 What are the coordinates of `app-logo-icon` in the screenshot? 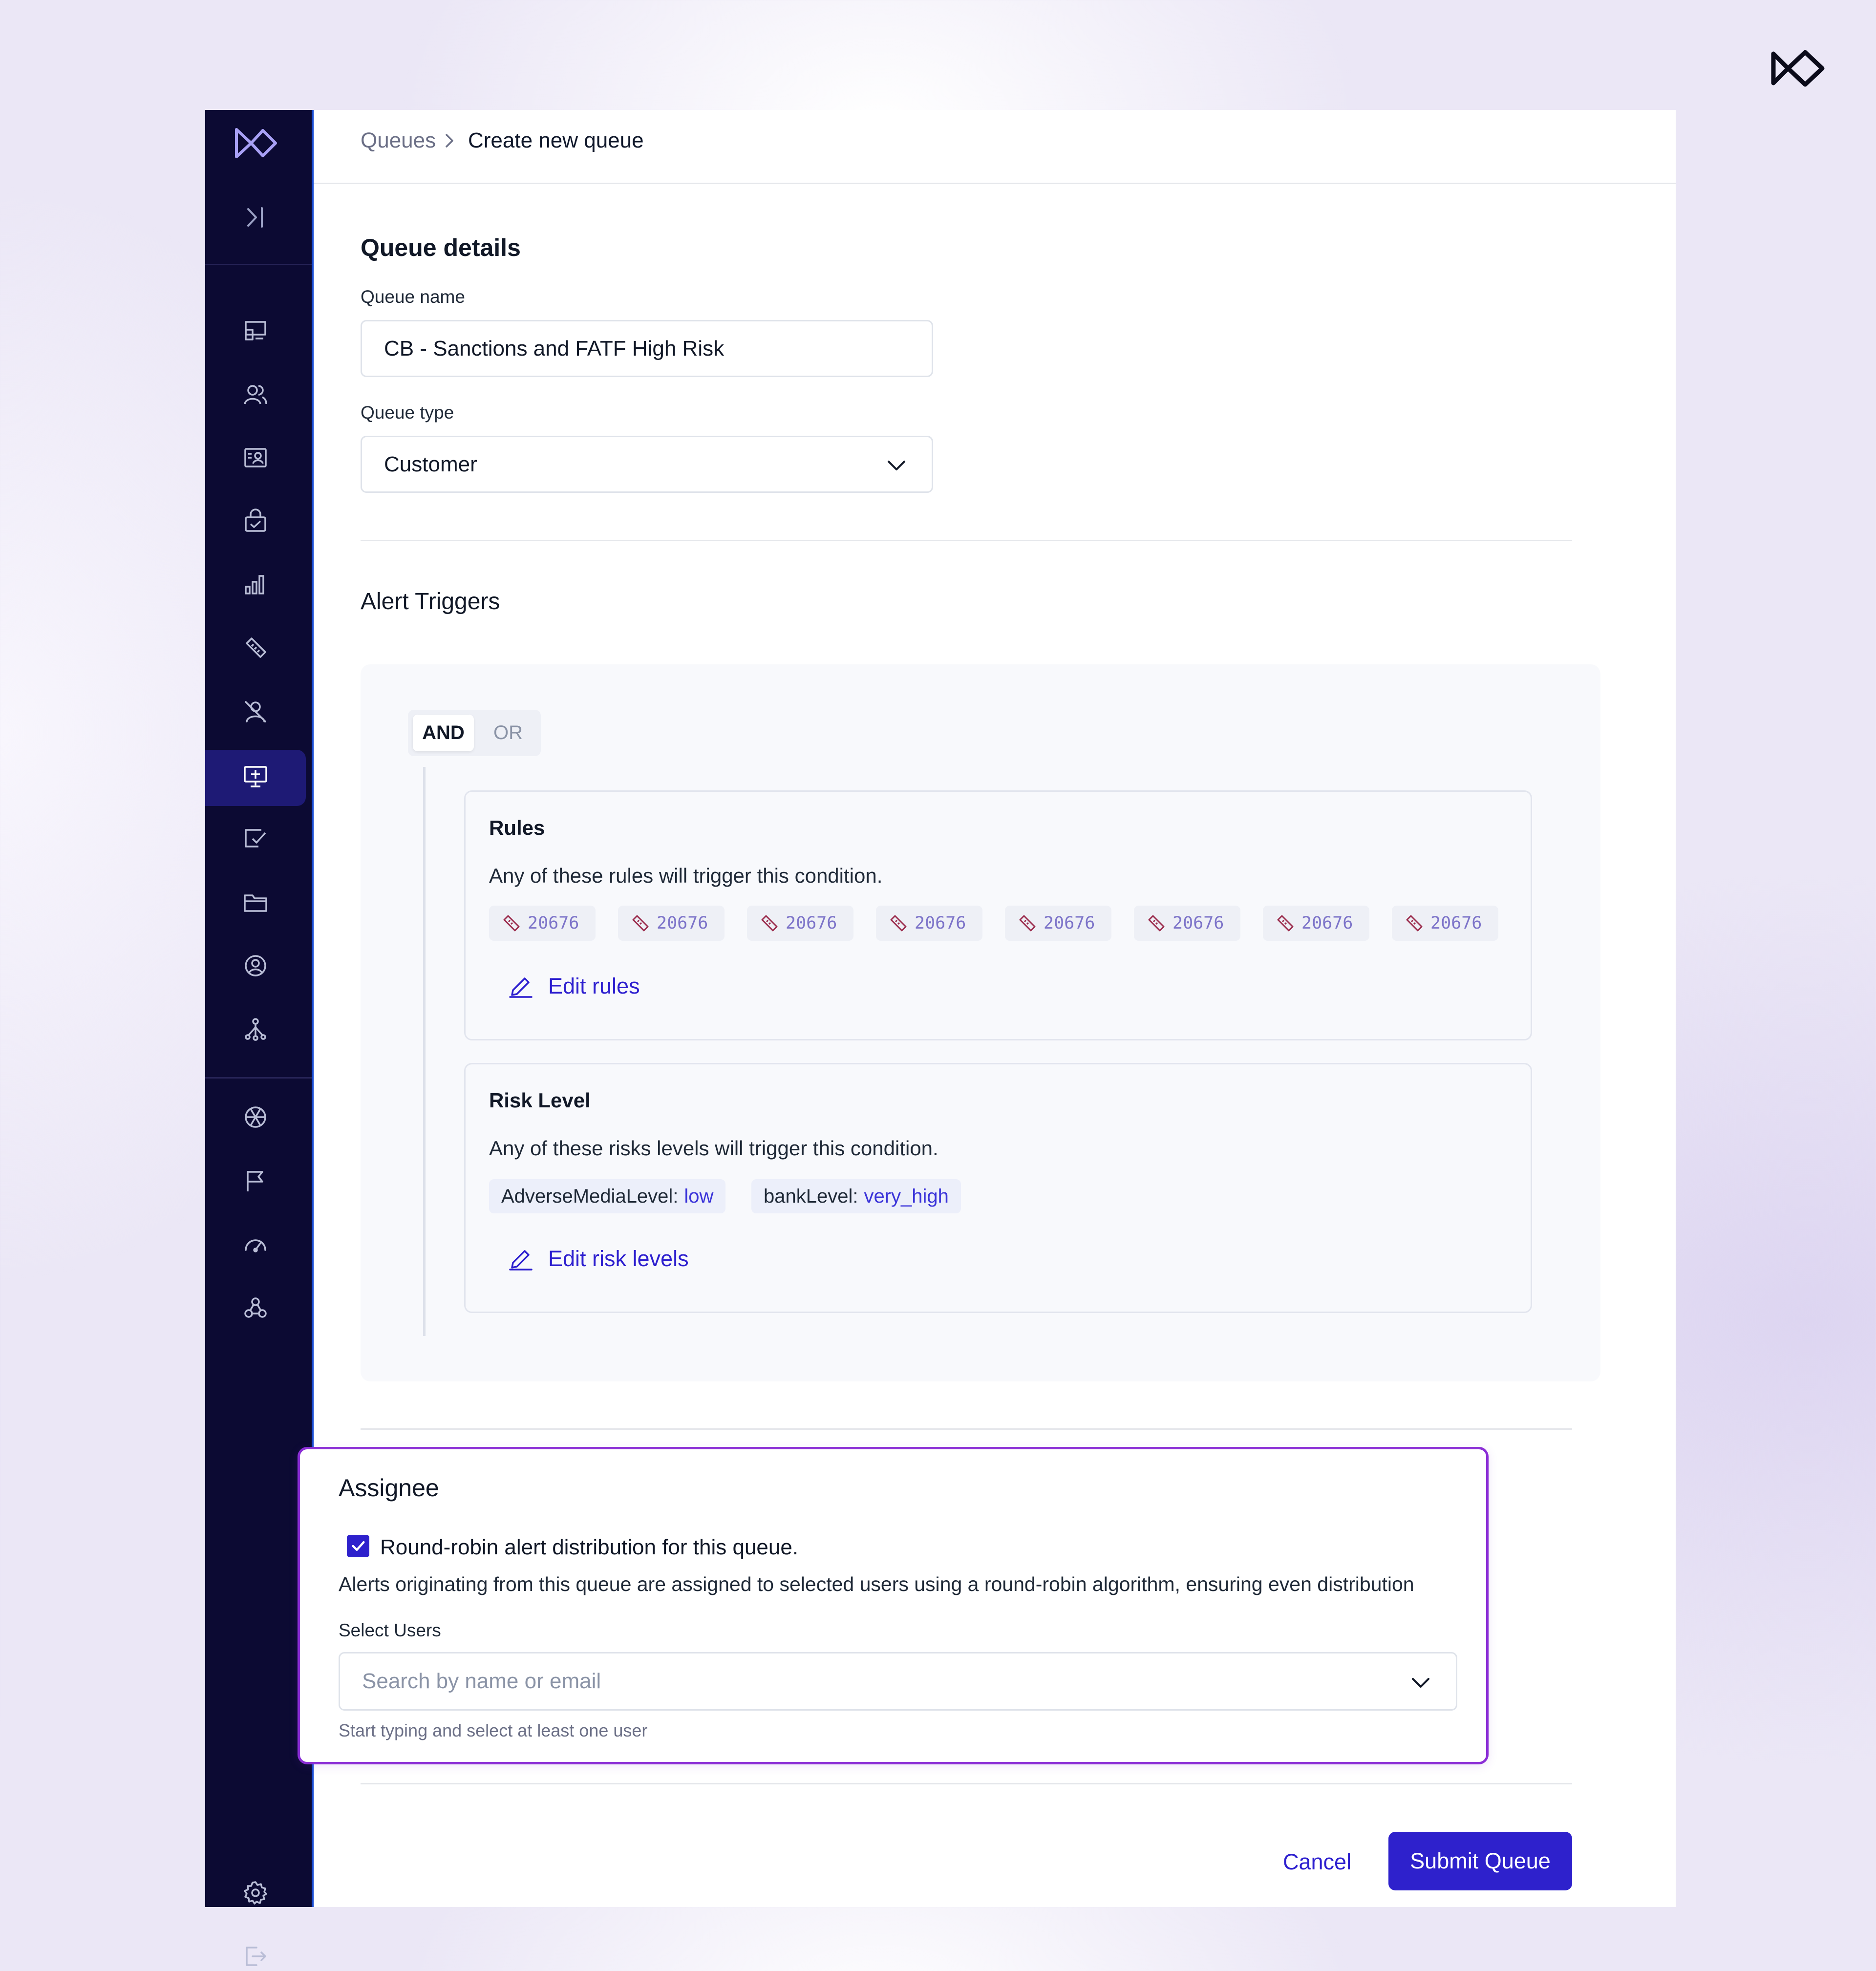 It's located at (256, 143).